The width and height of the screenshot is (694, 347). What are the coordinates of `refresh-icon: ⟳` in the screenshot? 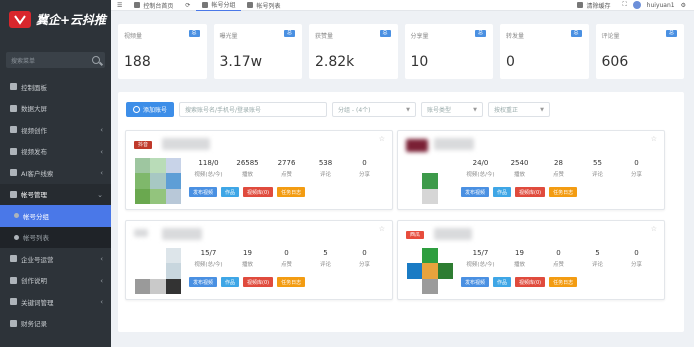 It's located at (187, 5).